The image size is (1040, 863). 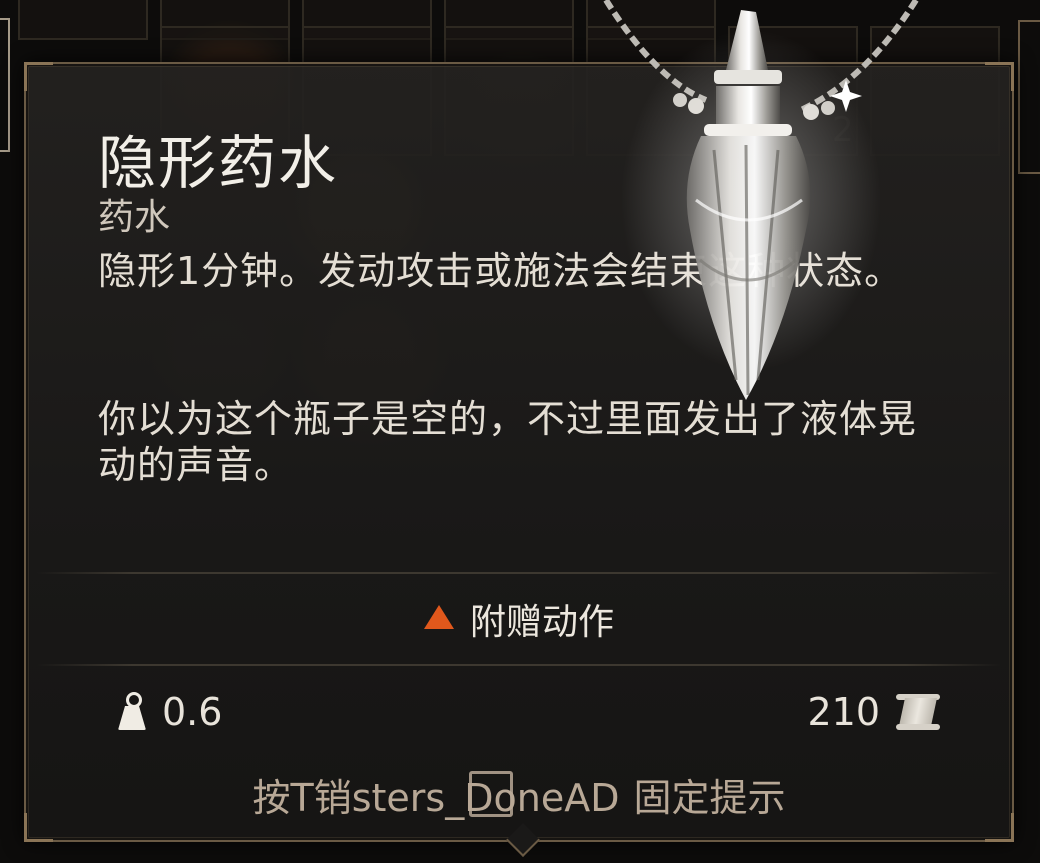 What do you see at coordinates (501, 271) in the screenshot?
I see `item-effect-description: 隐形1分钟。发动攻击或施法会结束这种状态。` at bounding box center [501, 271].